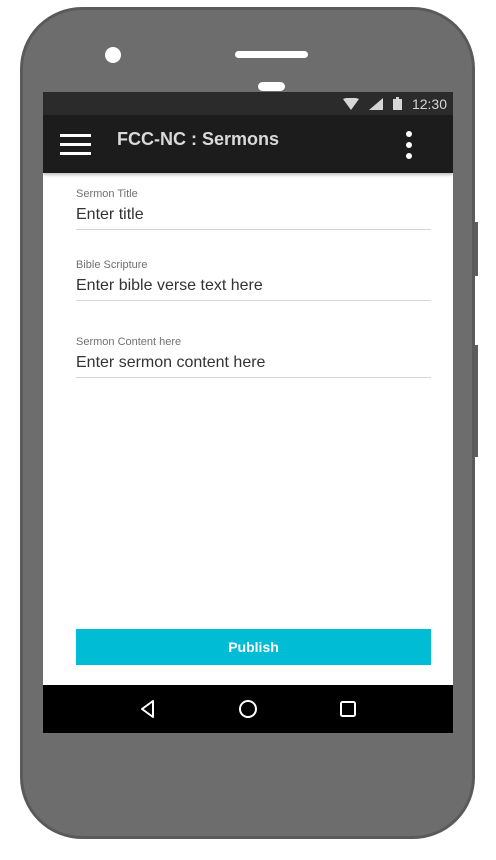 The image size is (496, 860). Describe the element at coordinates (476, 249) in the screenshot. I see `volume-button` at that location.